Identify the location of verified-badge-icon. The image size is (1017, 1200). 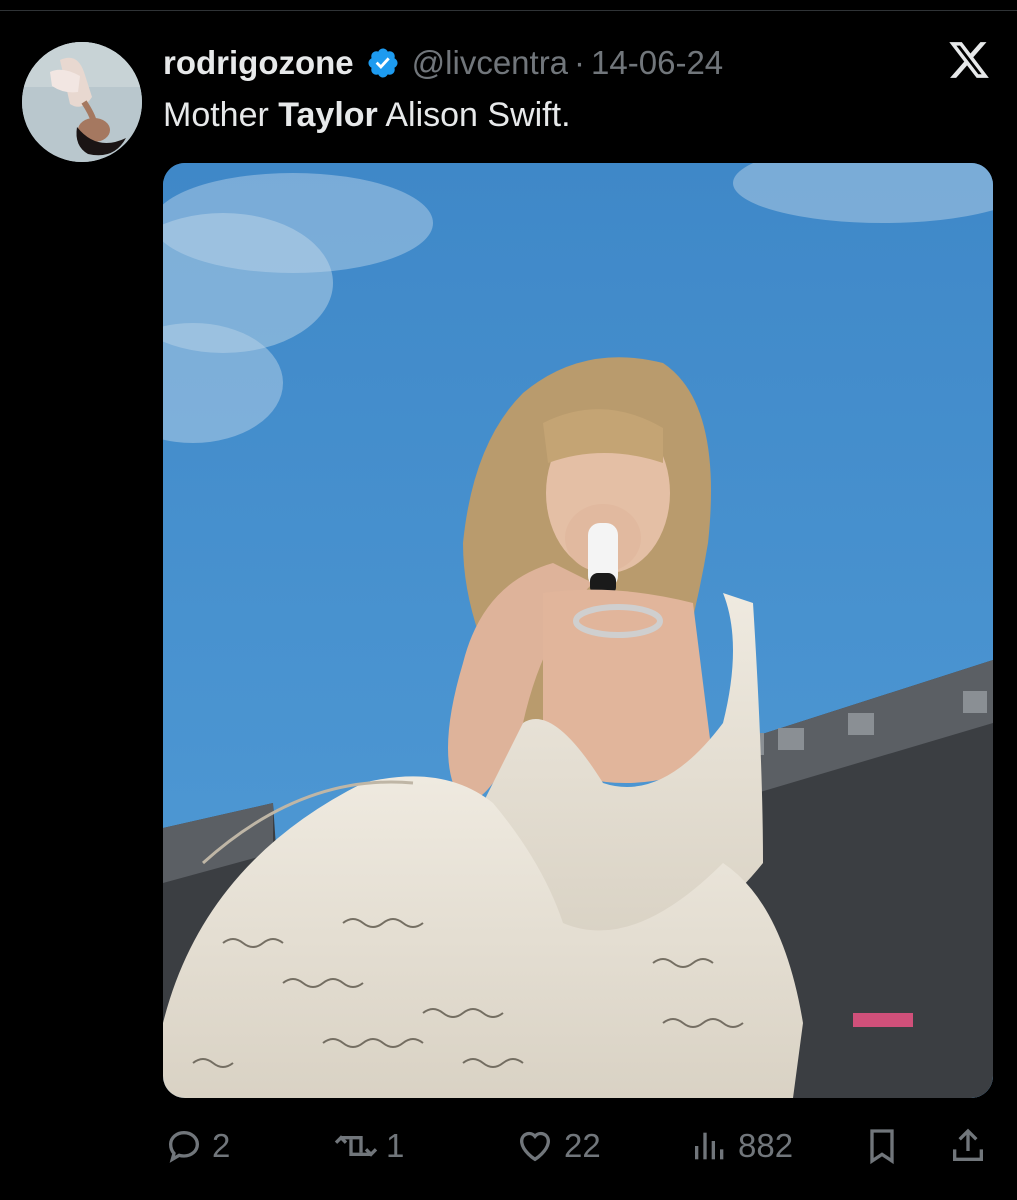
(383, 63).